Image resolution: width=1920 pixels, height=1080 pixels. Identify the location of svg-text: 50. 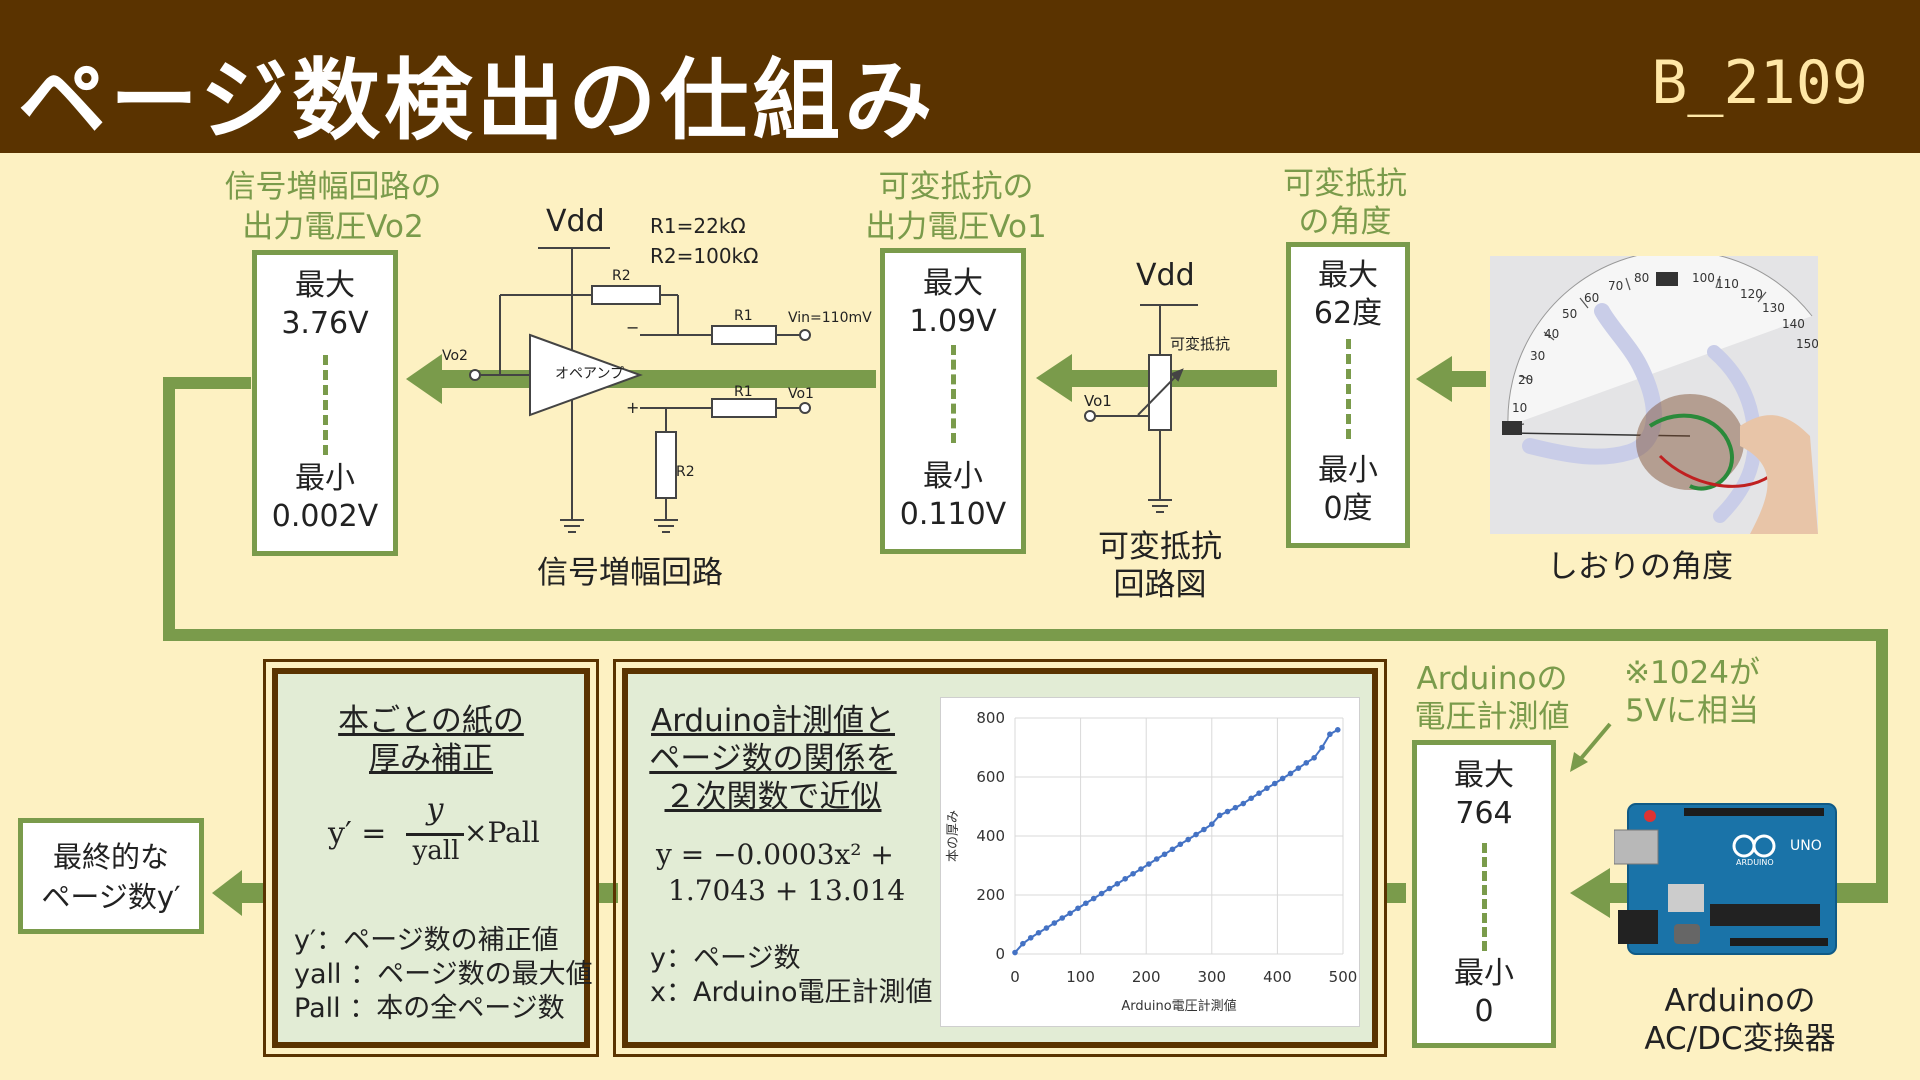
(1569, 314).